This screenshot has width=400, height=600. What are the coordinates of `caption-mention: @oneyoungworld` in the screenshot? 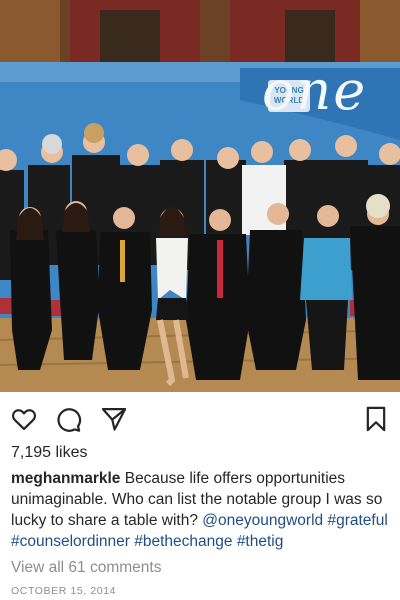 It's located at (262, 520).